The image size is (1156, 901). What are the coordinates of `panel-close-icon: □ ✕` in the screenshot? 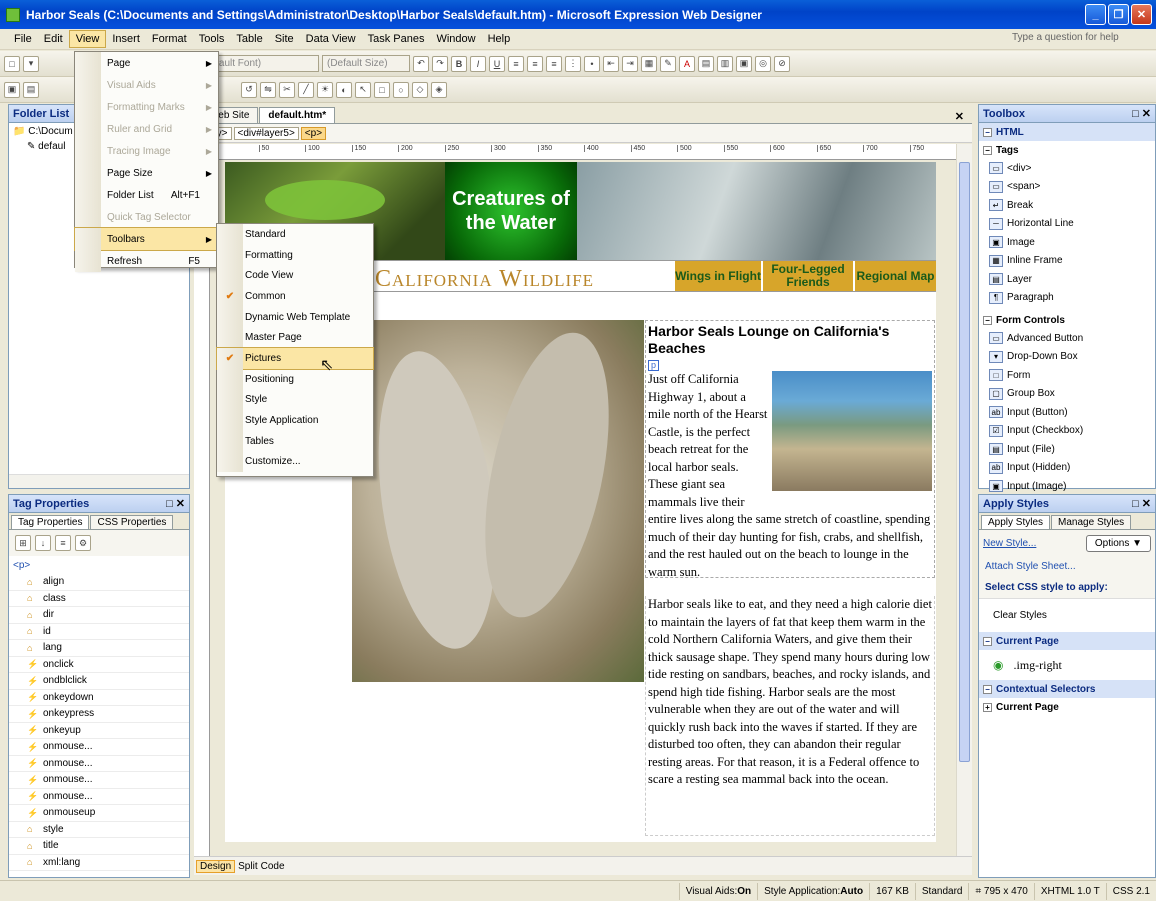 It's located at (175, 503).